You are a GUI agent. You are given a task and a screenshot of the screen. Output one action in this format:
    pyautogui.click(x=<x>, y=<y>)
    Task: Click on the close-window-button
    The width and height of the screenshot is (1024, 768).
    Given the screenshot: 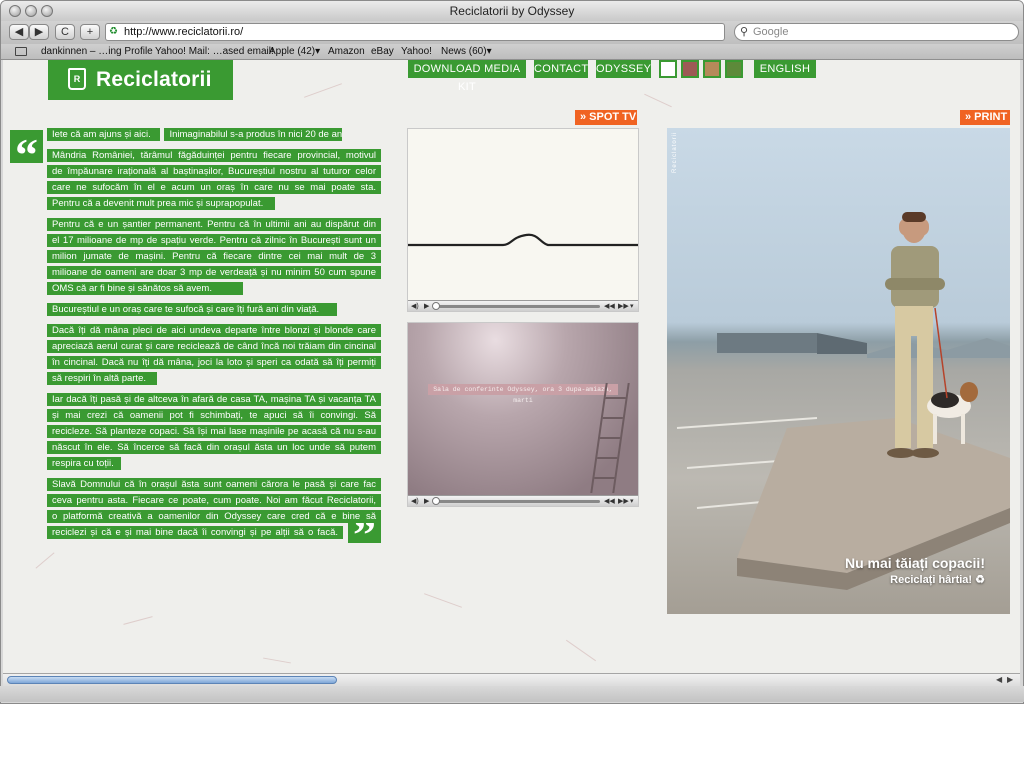 What is the action you would take?
    pyautogui.click(x=15, y=11)
    